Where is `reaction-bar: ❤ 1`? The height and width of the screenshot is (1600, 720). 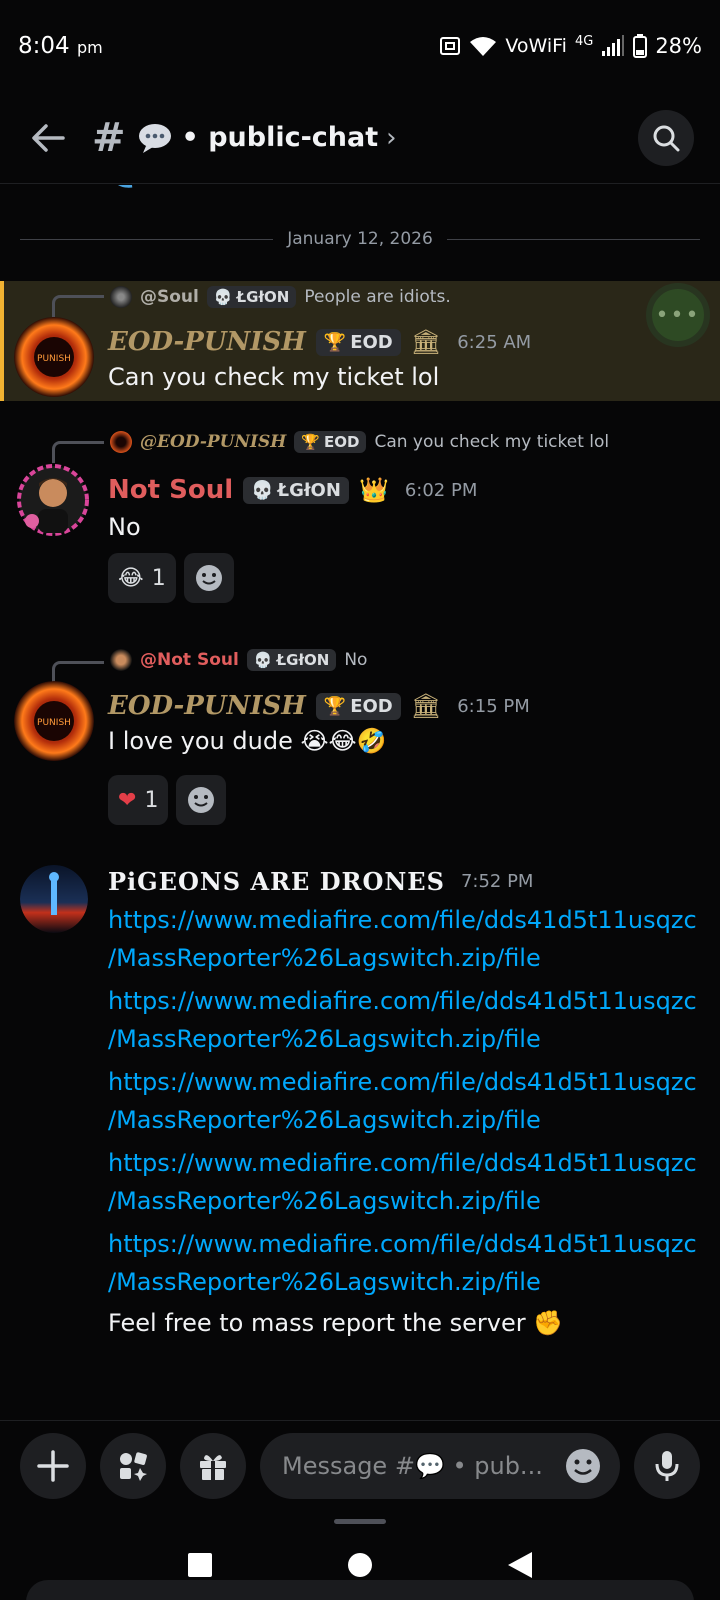 reaction-bar: ❤ 1 is located at coordinates (167, 800).